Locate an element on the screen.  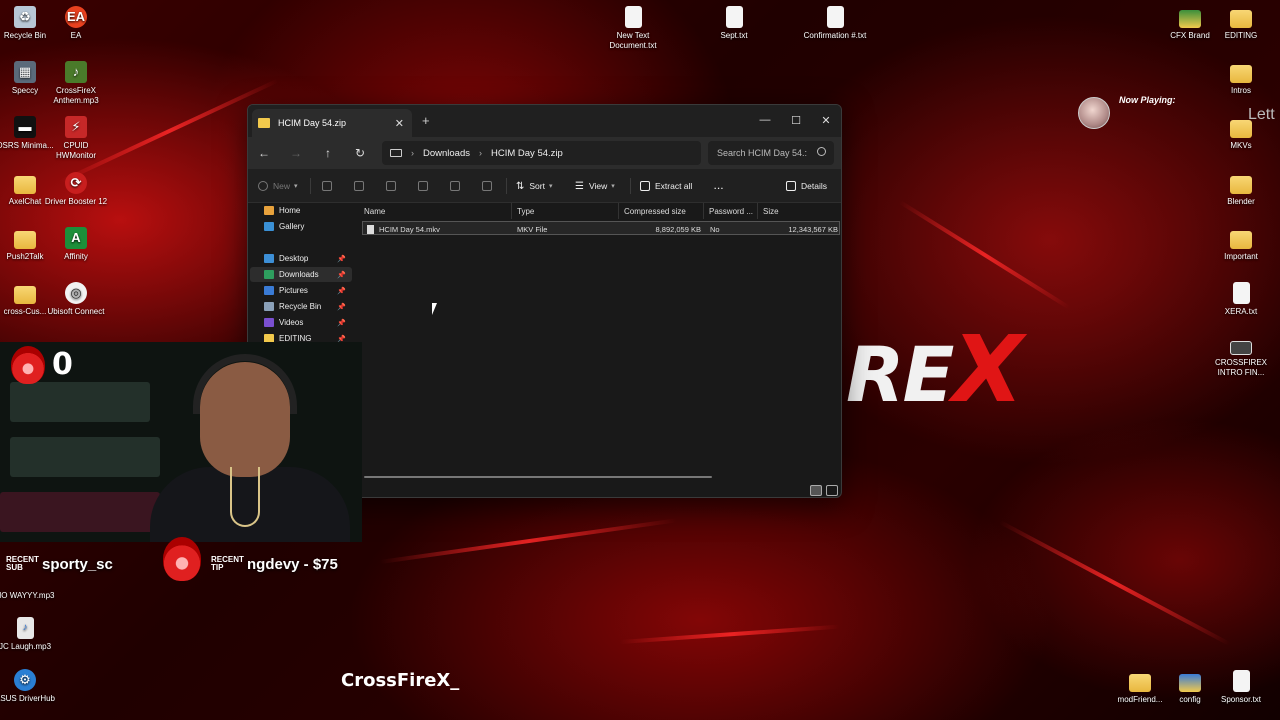
headset is located at coordinates (245, 384).